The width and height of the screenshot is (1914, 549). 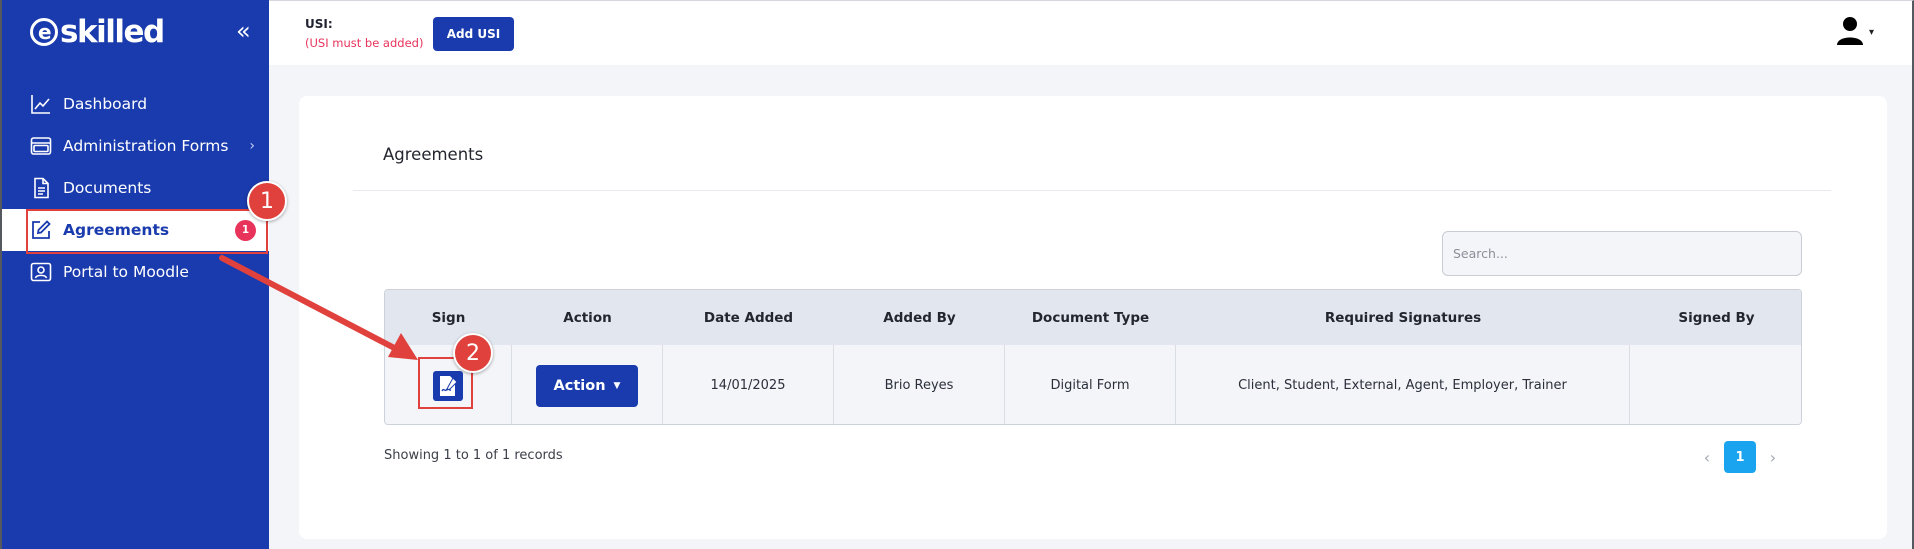 What do you see at coordinates (919, 384) in the screenshot?
I see `cell-added-by: Brio Reyes` at bounding box center [919, 384].